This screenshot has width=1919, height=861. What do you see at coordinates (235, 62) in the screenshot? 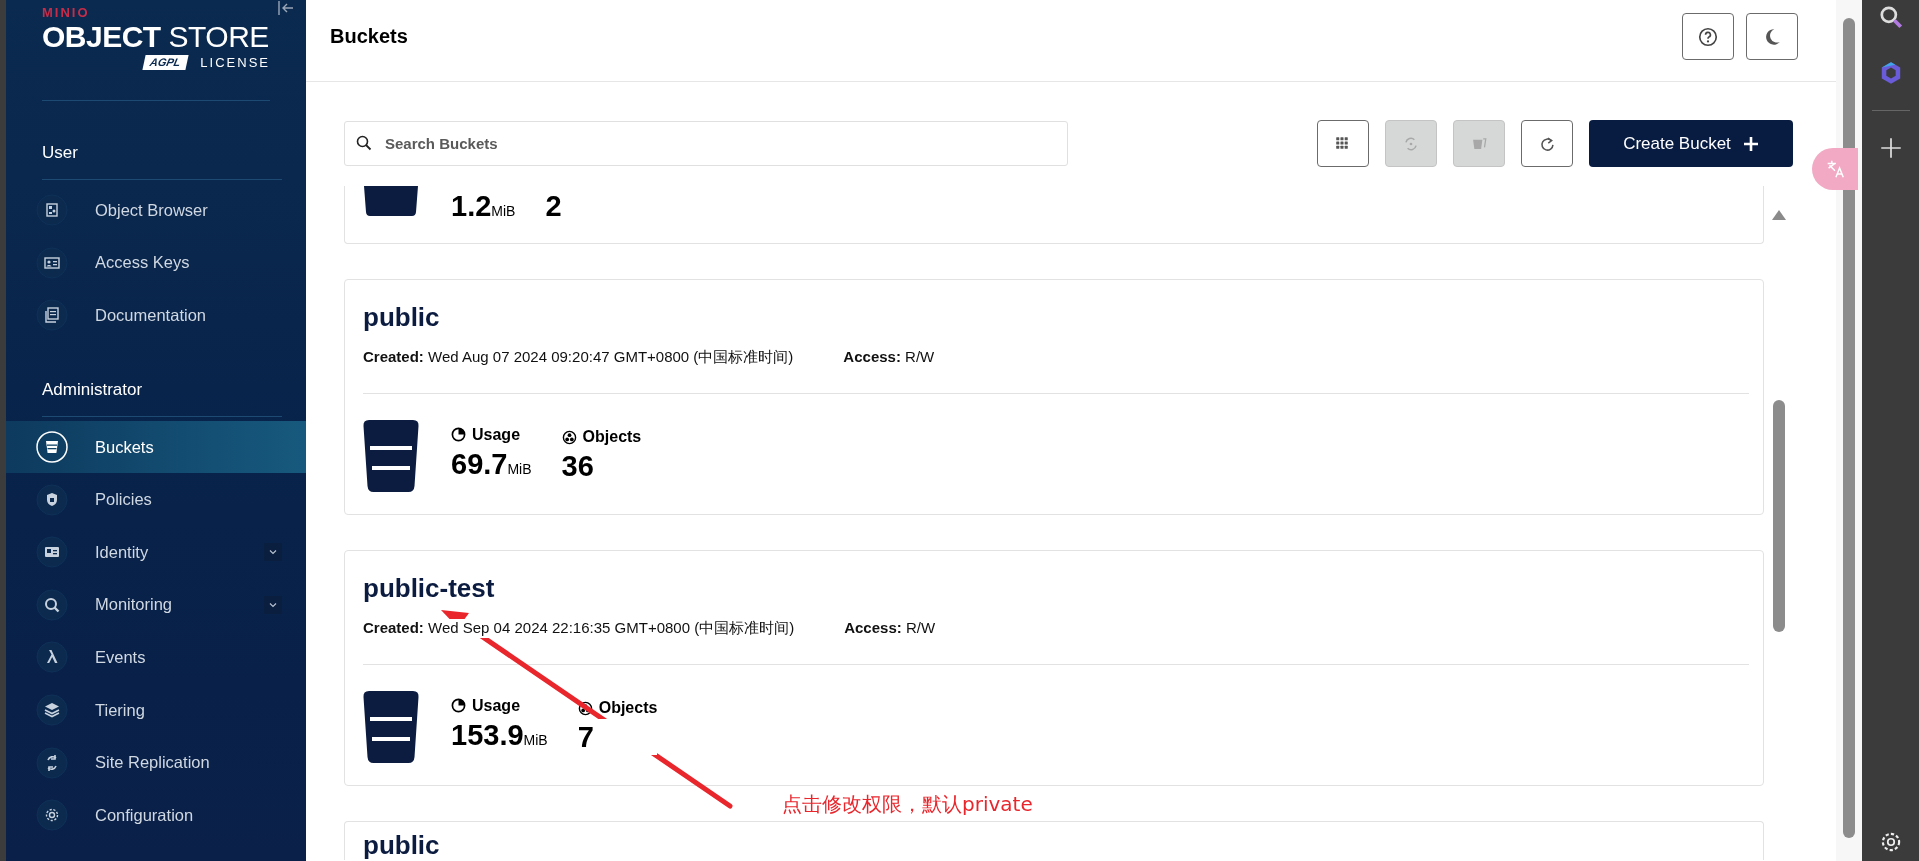
I see `license-label: LICENSE` at bounding box center [235, 62].